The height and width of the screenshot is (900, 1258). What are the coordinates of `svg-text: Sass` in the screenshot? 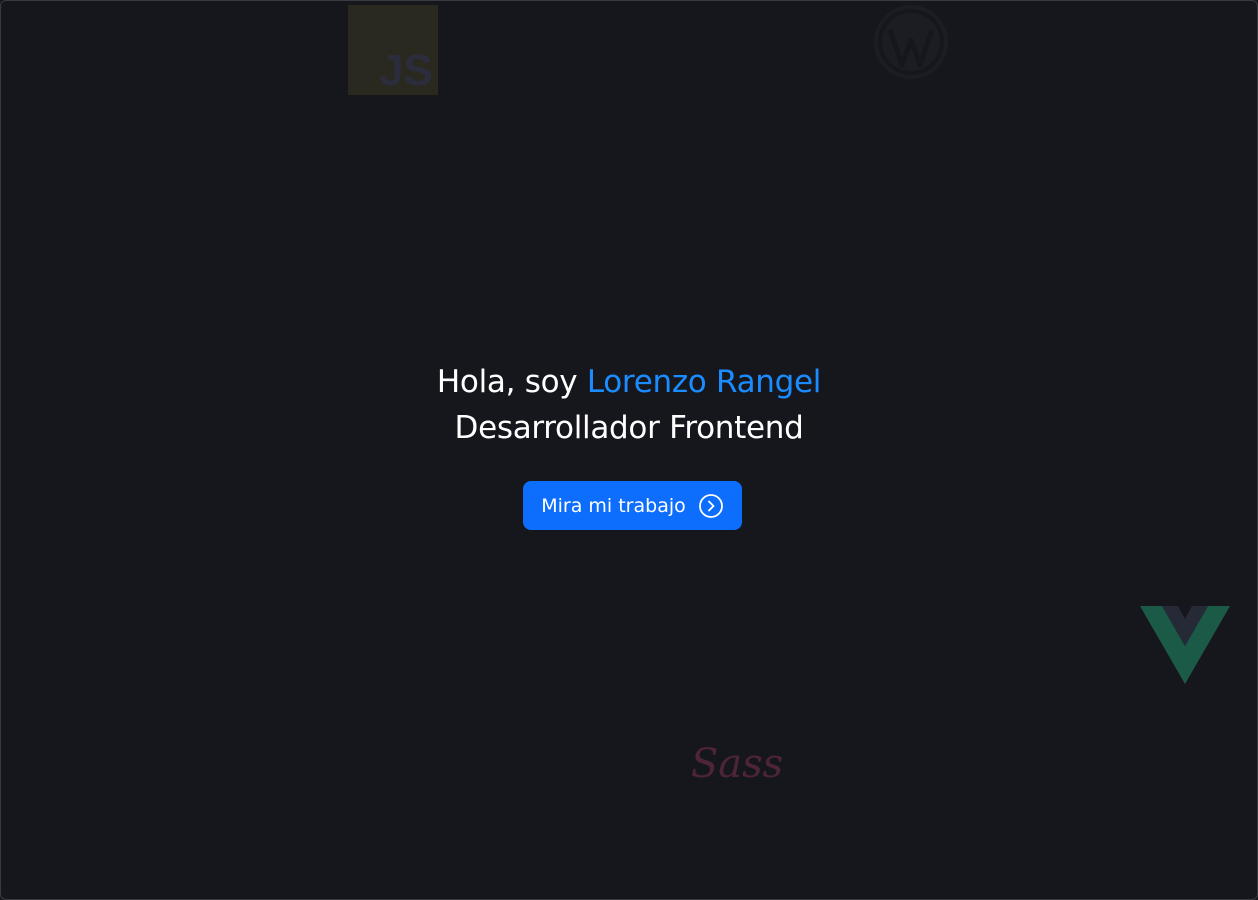 It's located at (737, 764).